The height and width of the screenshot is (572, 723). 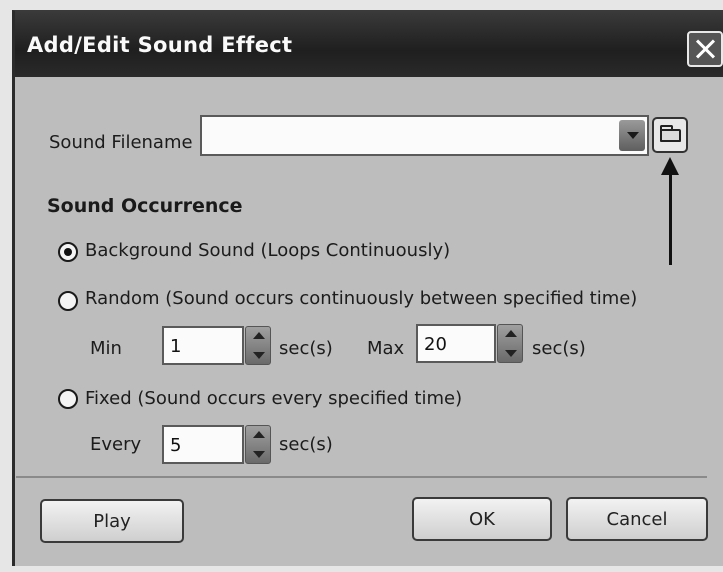 I want to click on min-label: Min, so click(x=106, y=348).